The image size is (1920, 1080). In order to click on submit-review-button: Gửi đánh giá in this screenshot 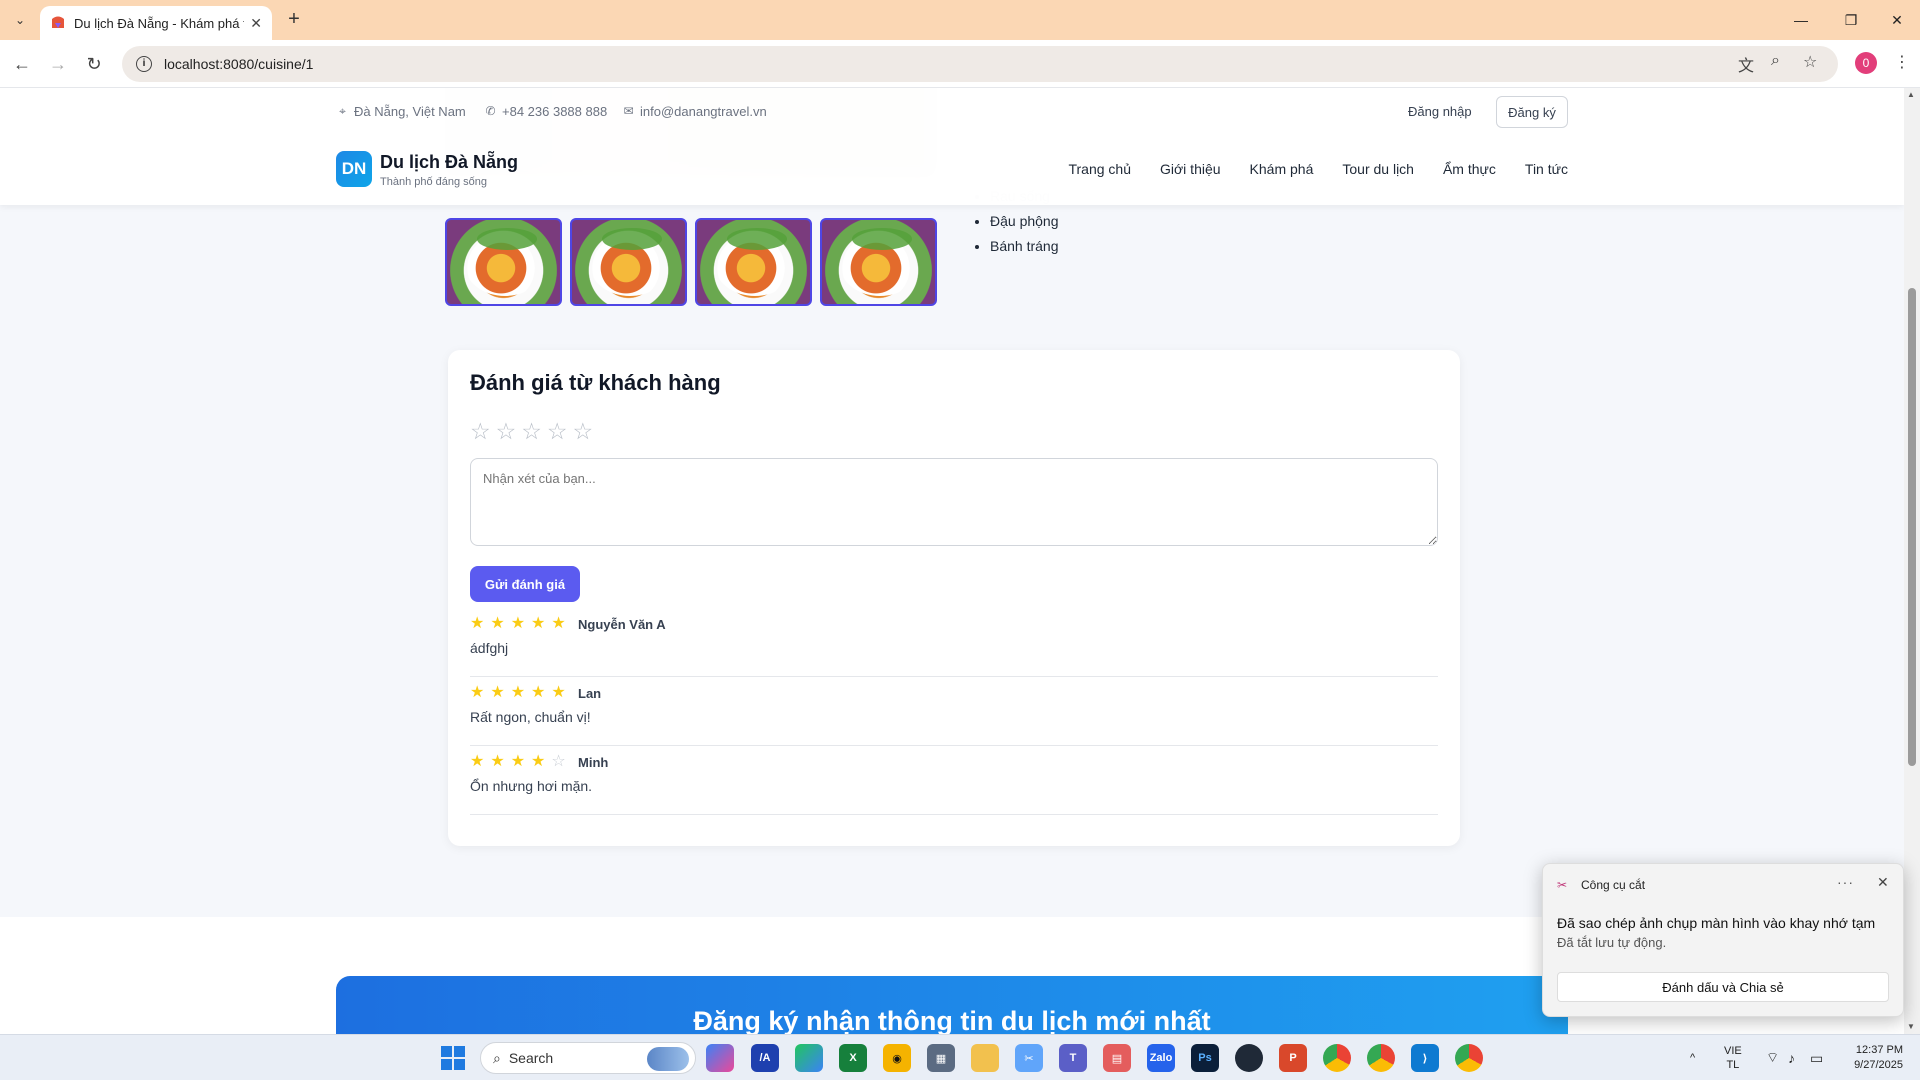, I will do `click(525, 584)`.